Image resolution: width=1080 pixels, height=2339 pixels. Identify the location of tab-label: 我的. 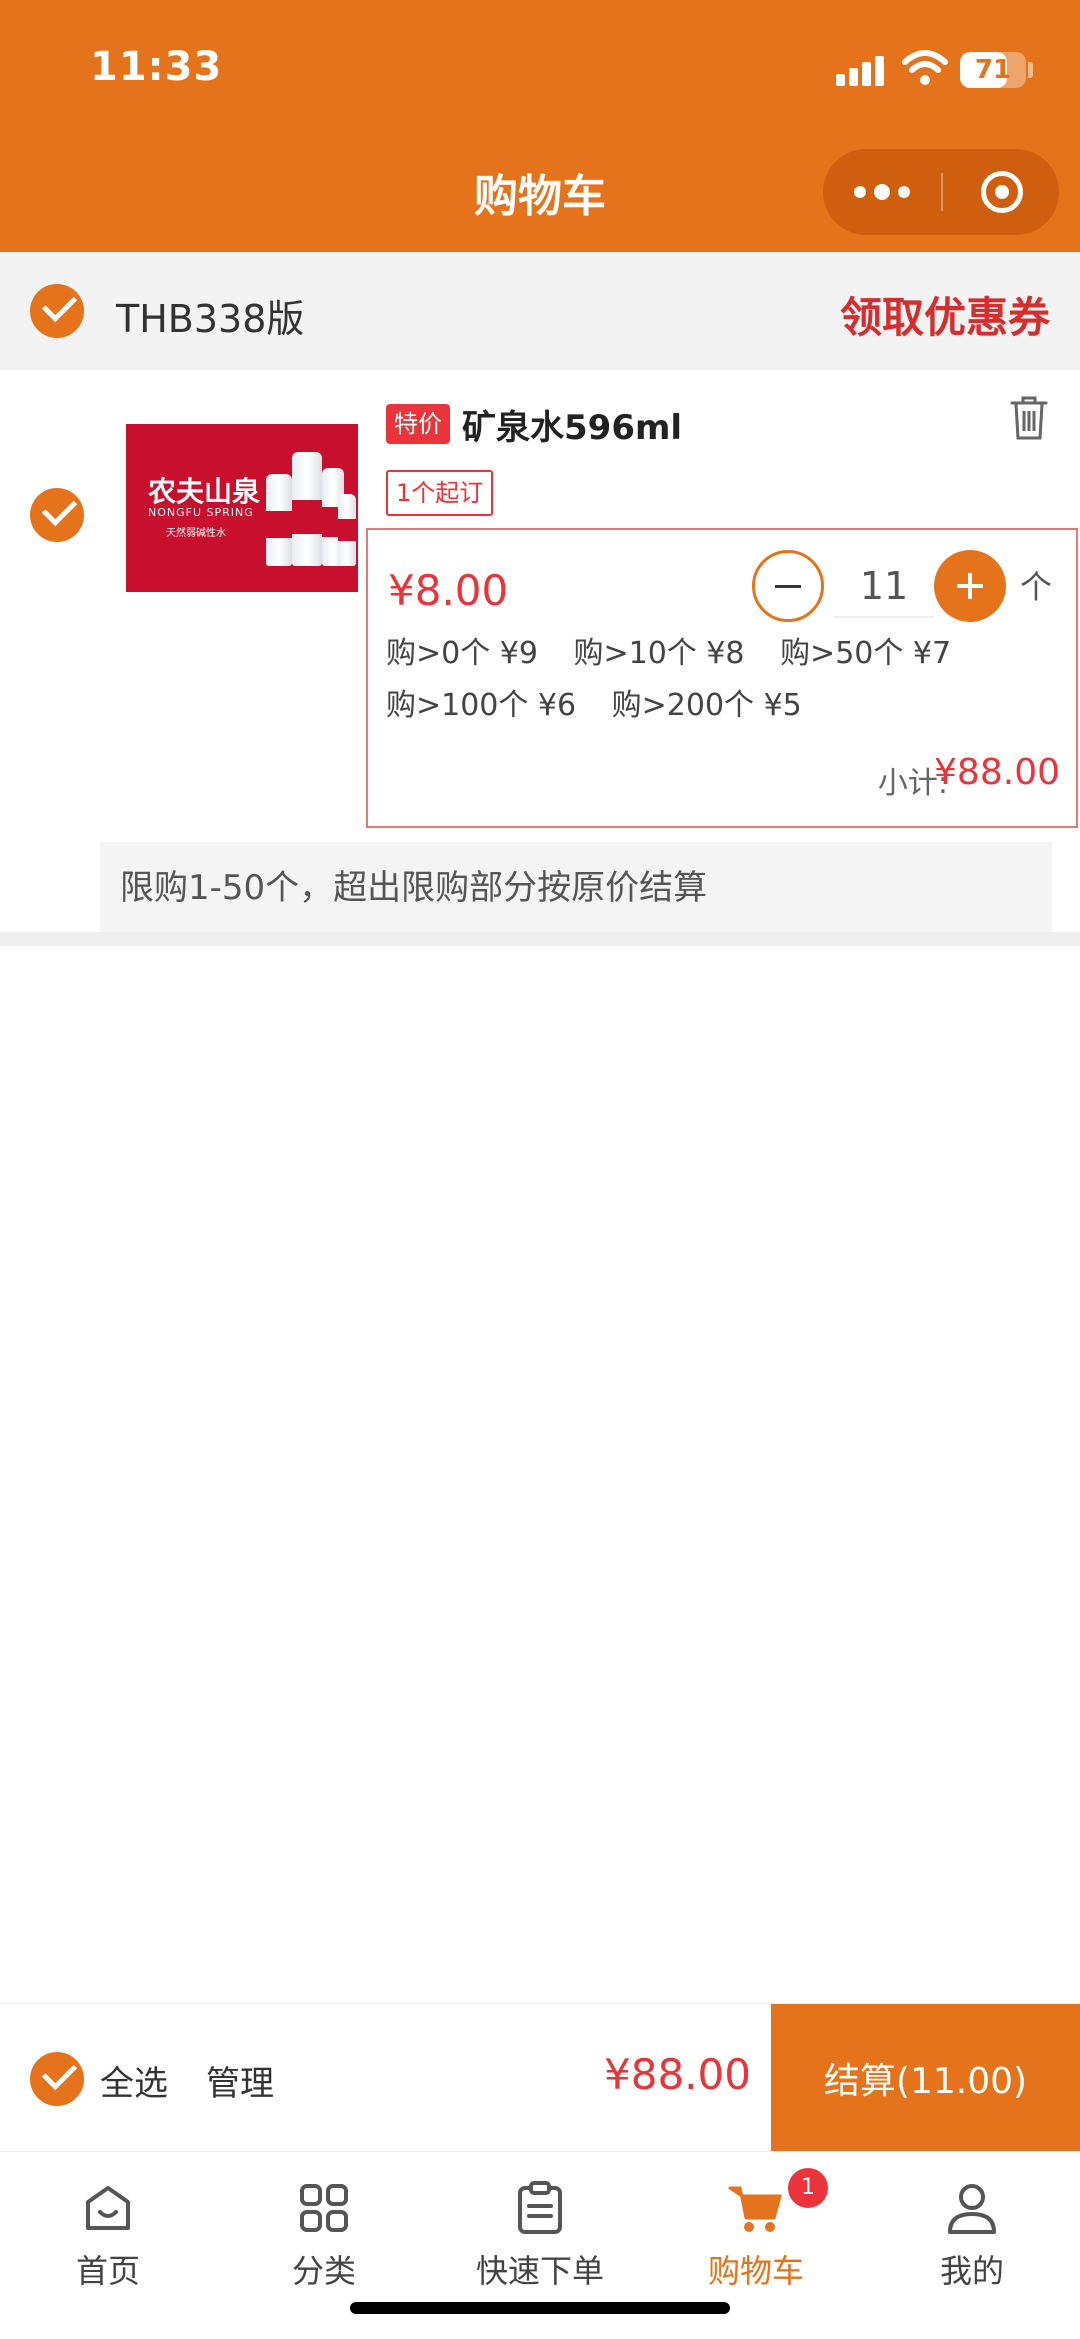
(971, 2271).